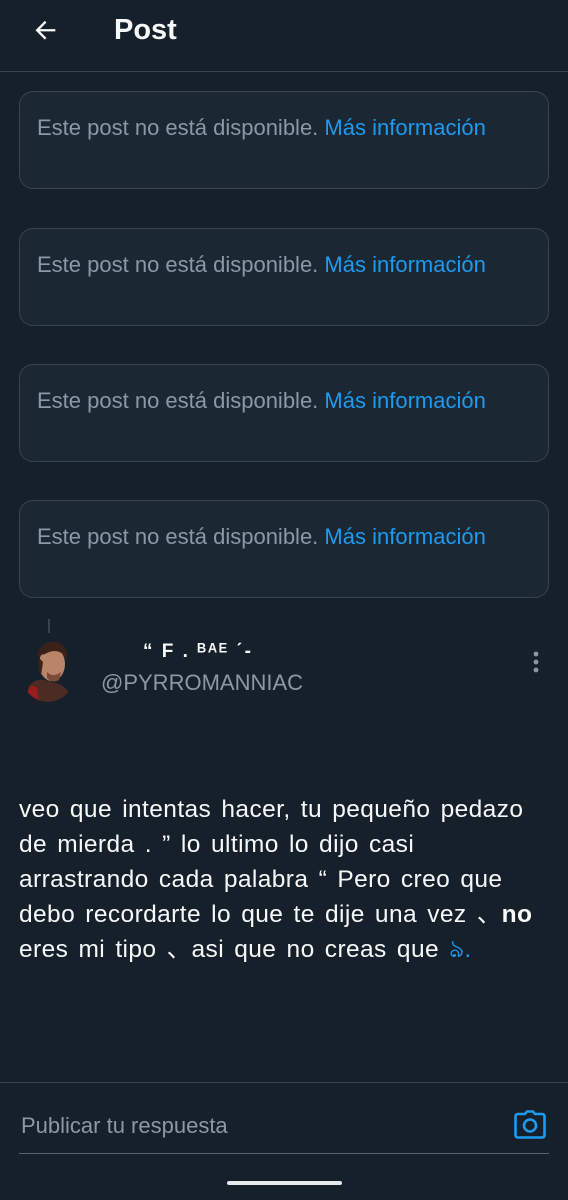 The height and width of the screenshot is (1200, 568). Describe the element at coordinates (284, 1183) in the screenshot. I see `home-indicator` at that location.